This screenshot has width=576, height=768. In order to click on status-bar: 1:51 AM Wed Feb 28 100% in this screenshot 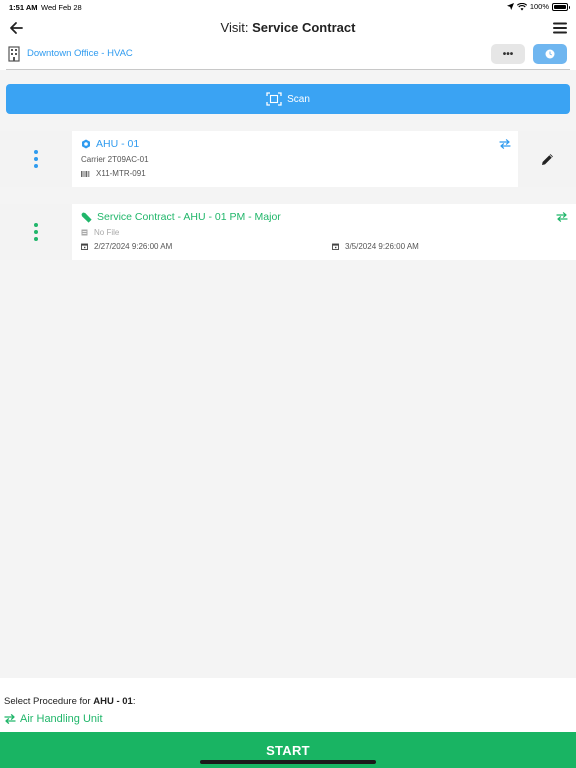, I will do `click(288, 7)`.